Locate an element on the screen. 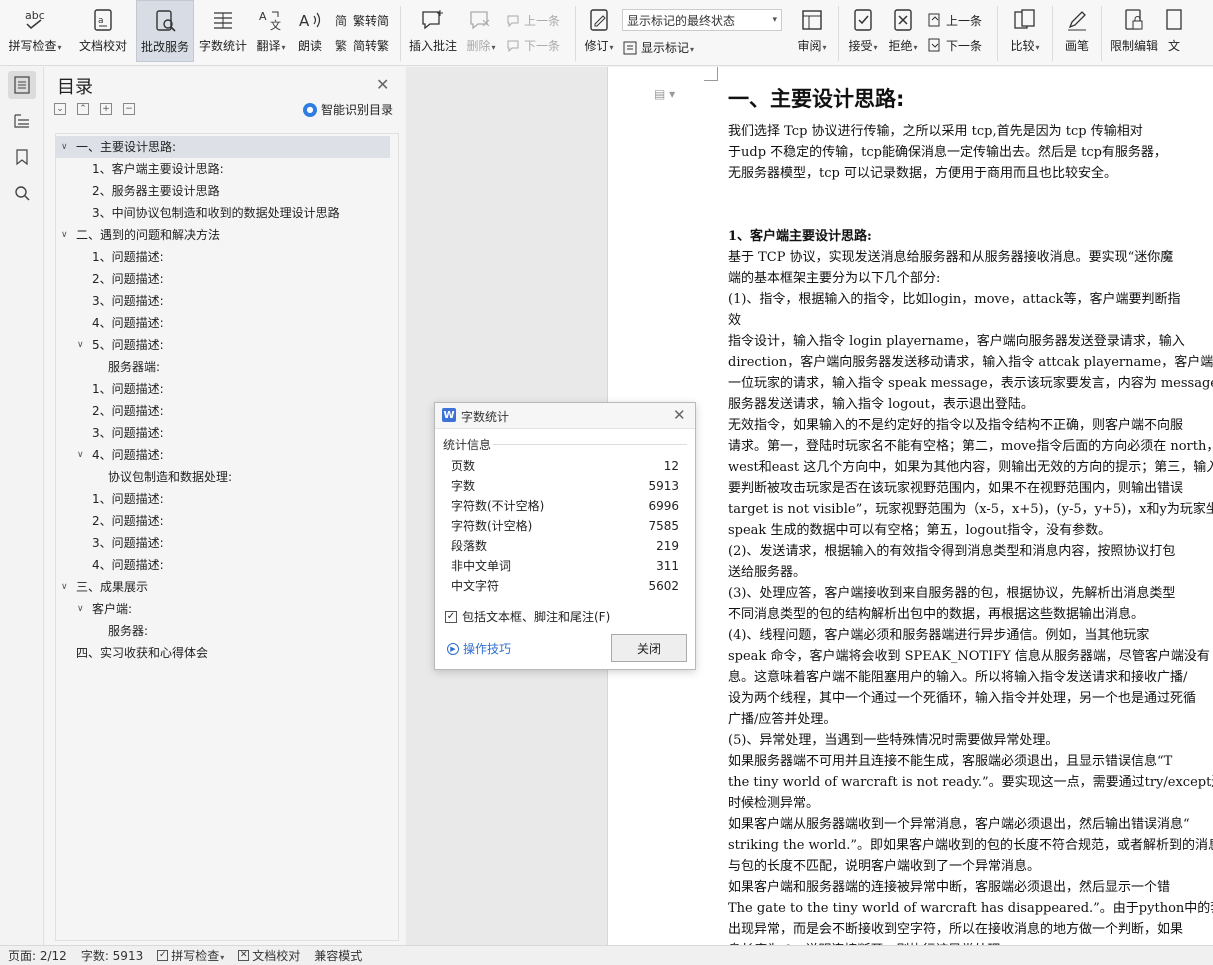 The width and height of the screenshot is (1213, 965). smart-toc-button: ● 智能识别目录 is located at coordinates (348, 109).